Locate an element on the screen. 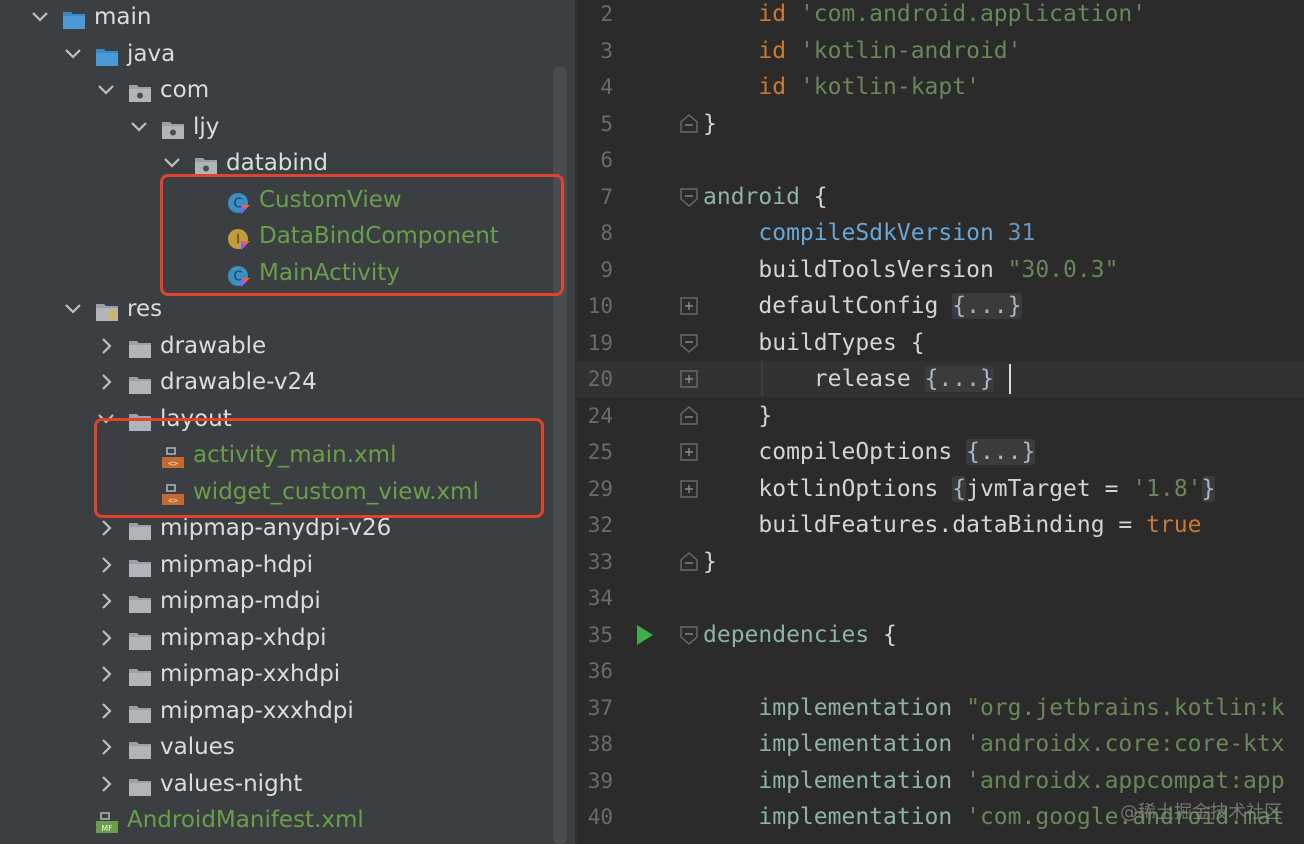  code-token: android is located at coordinates (758, 196).